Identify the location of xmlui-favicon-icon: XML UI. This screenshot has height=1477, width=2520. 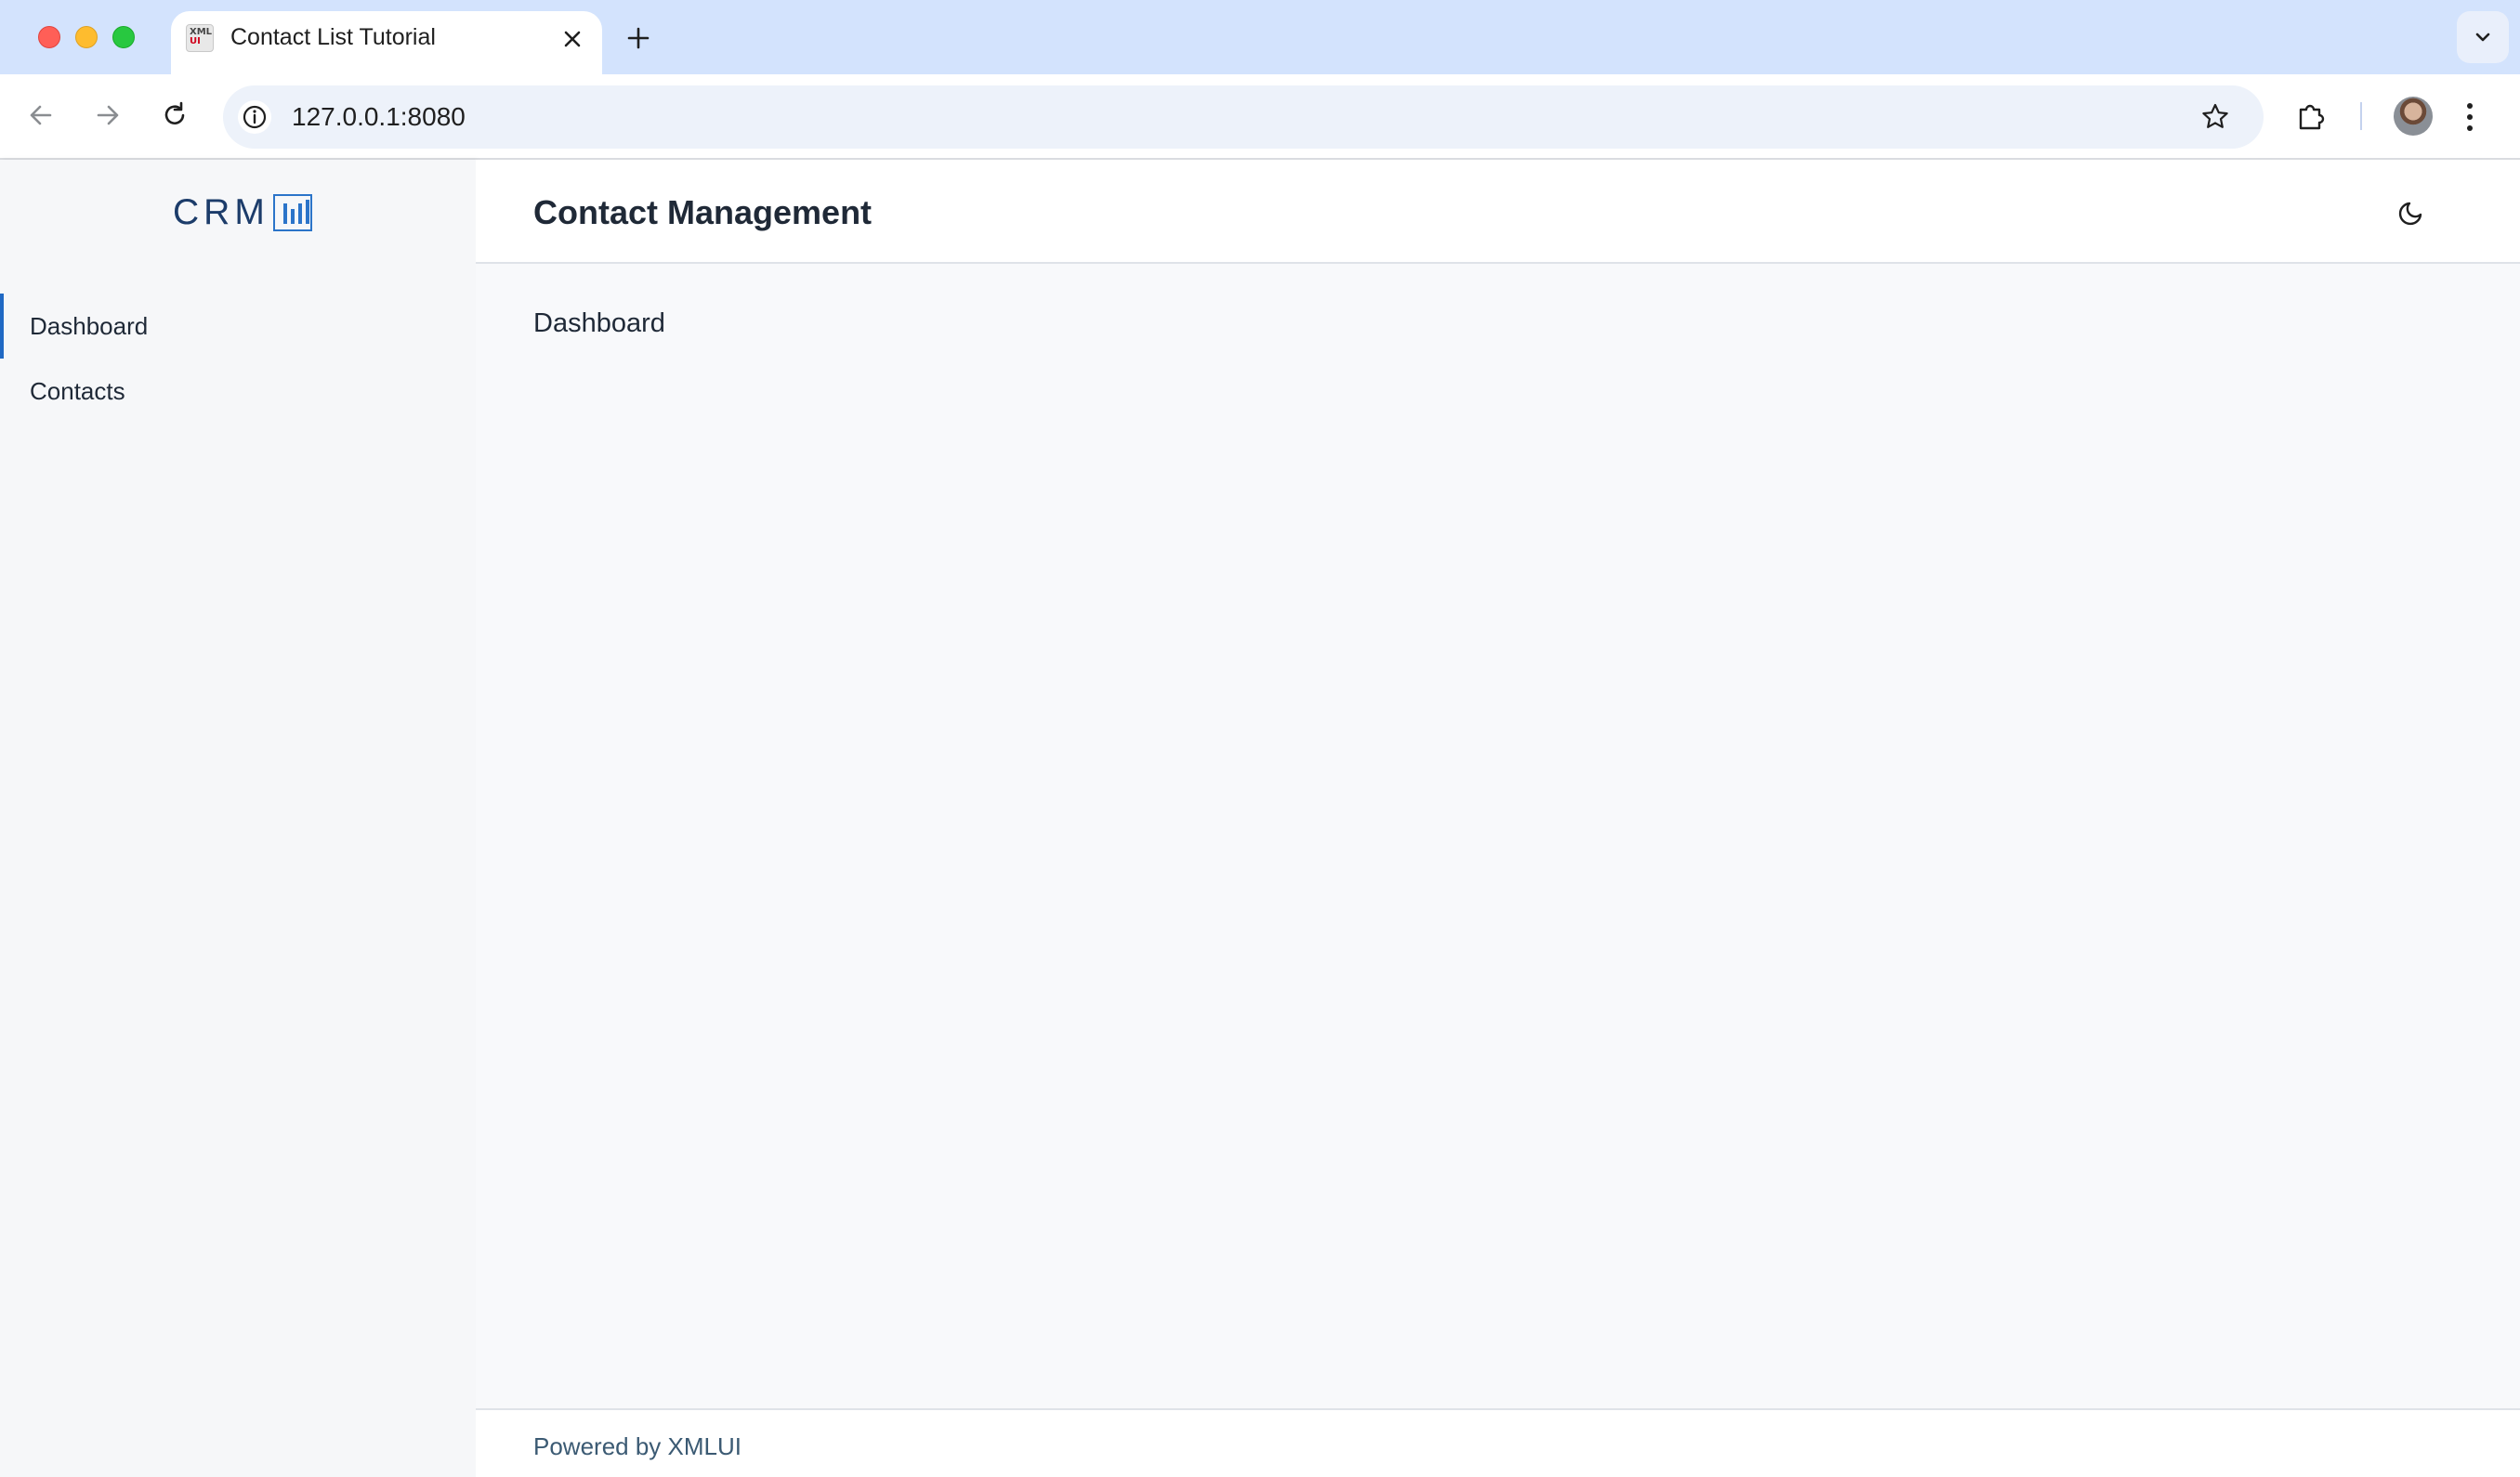
(200, 38).